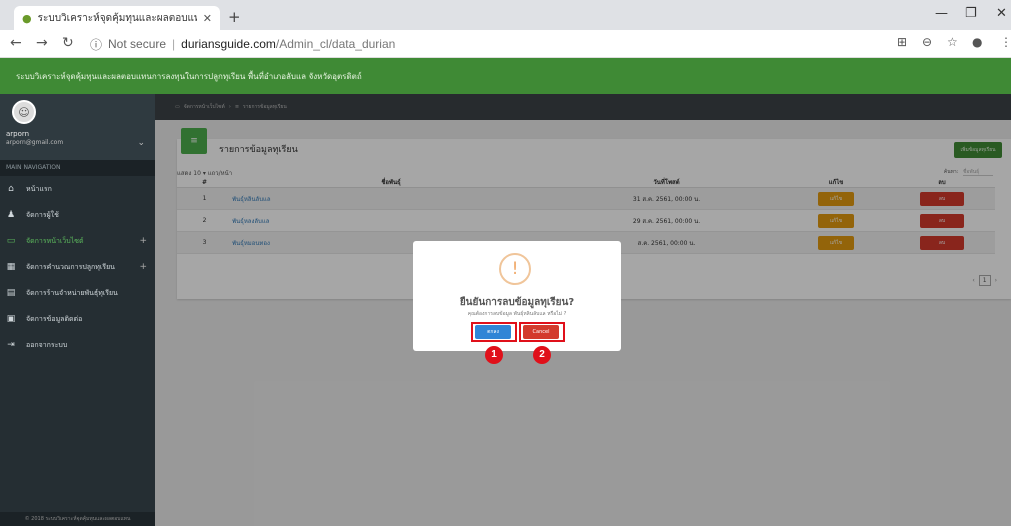 This screenshot has height=526, width=1011. Describe the element at coordinates (228, 44) in the screenshot. I see `url-domain: duriansguide.com` at that location.